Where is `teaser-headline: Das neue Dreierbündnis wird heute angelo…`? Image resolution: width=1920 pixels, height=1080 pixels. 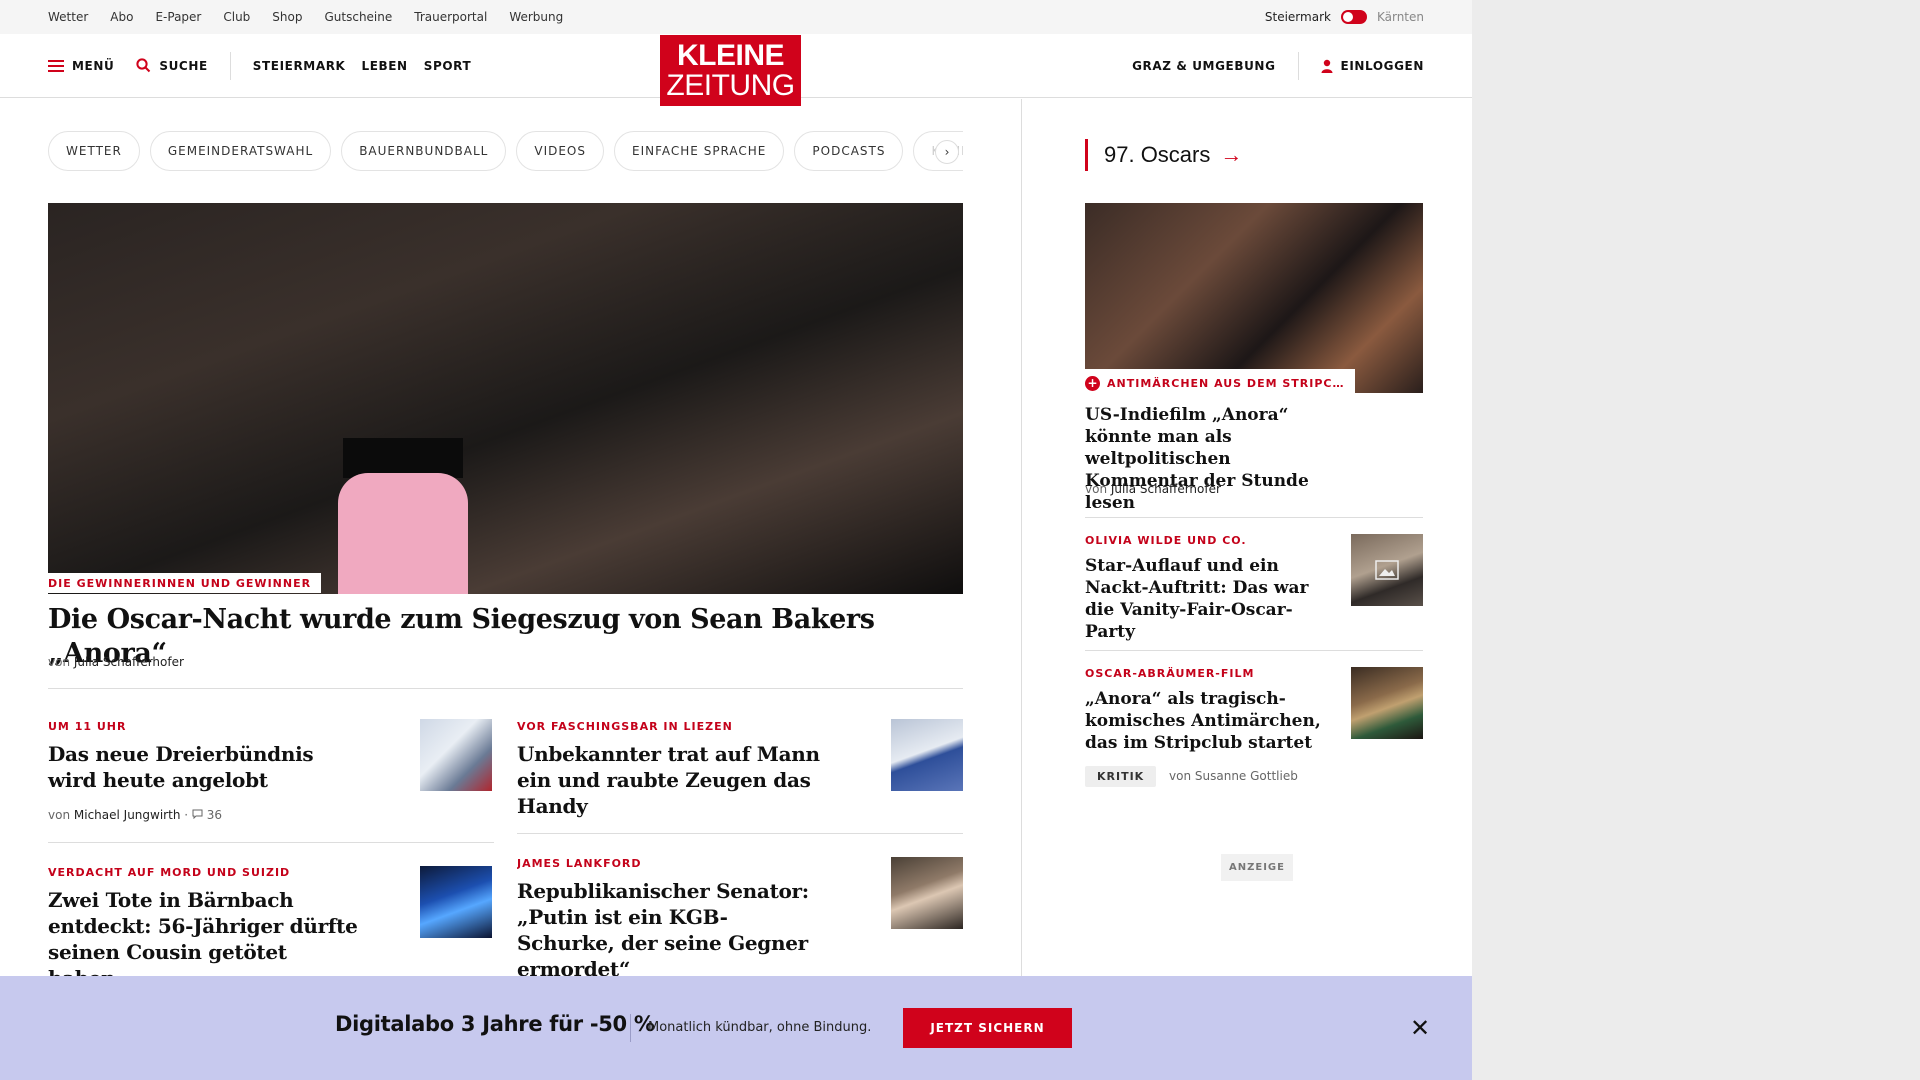 teaser-headline: Das neue Dreierbündnis wird heute angelo… is located at coordinates (198, 767).